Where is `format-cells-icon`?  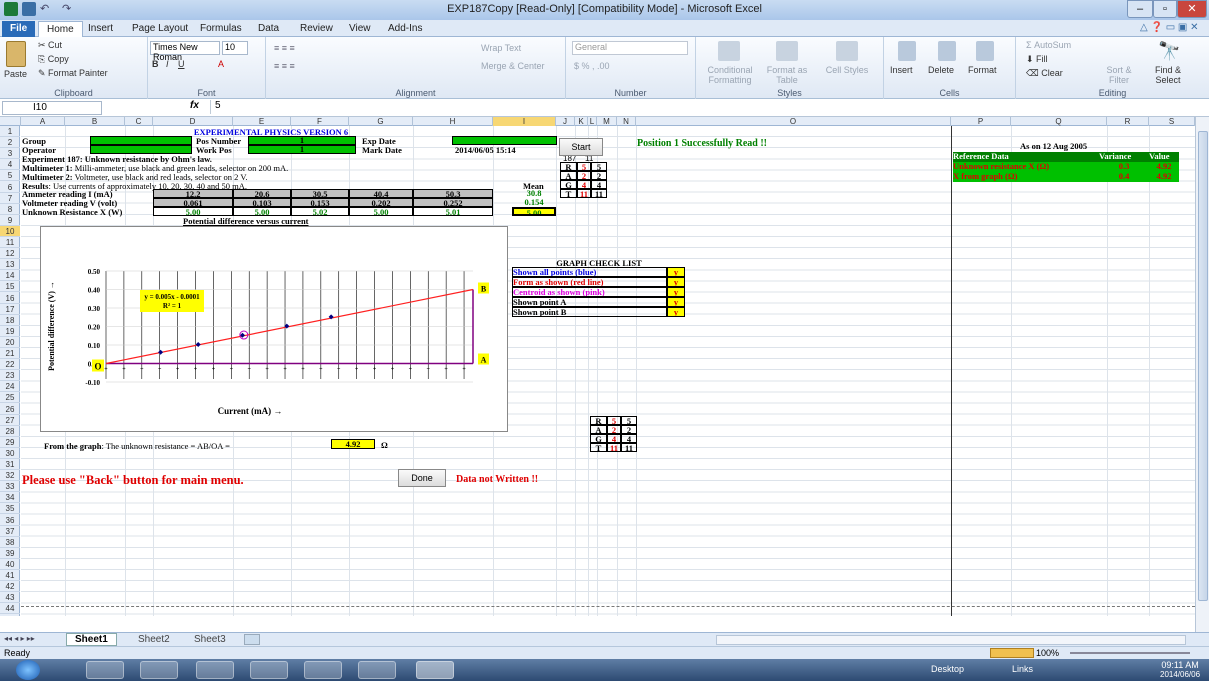
format-cells-icon is located at coordinates (985, 51).